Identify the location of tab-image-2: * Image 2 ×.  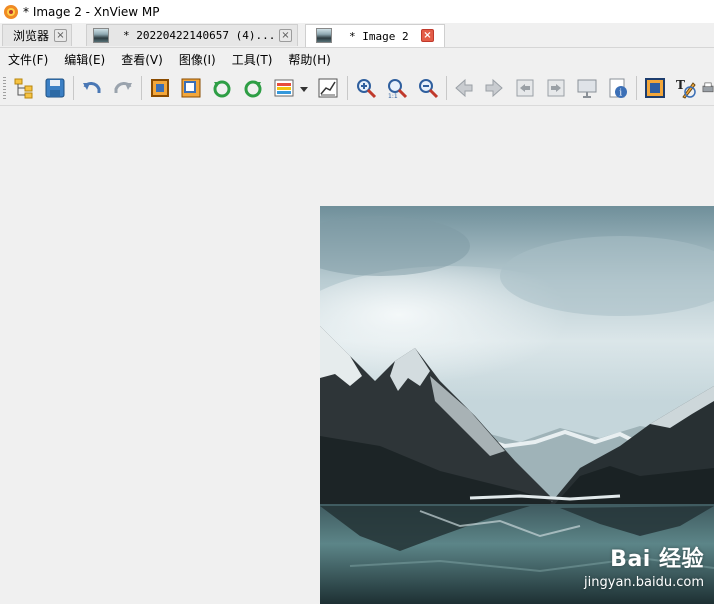
(375, 35).